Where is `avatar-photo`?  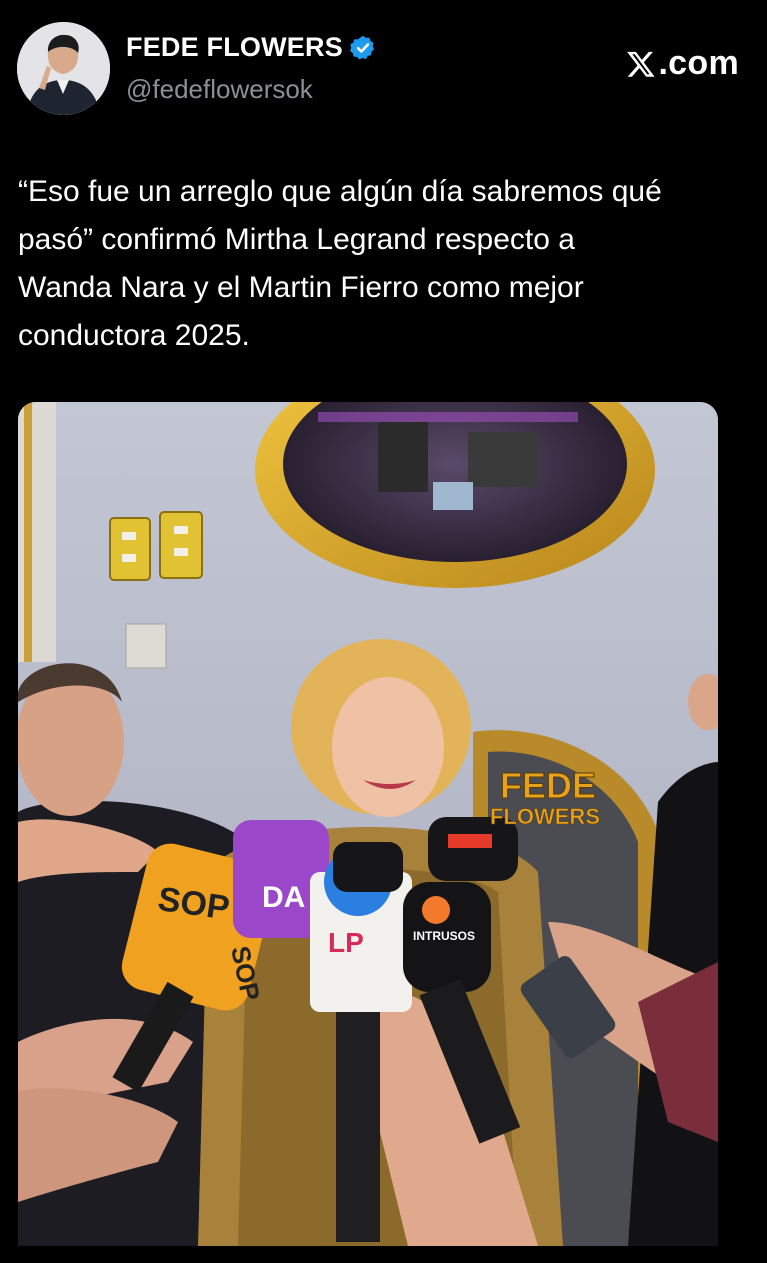 avatar-photo is located at coordinates (63, 68).